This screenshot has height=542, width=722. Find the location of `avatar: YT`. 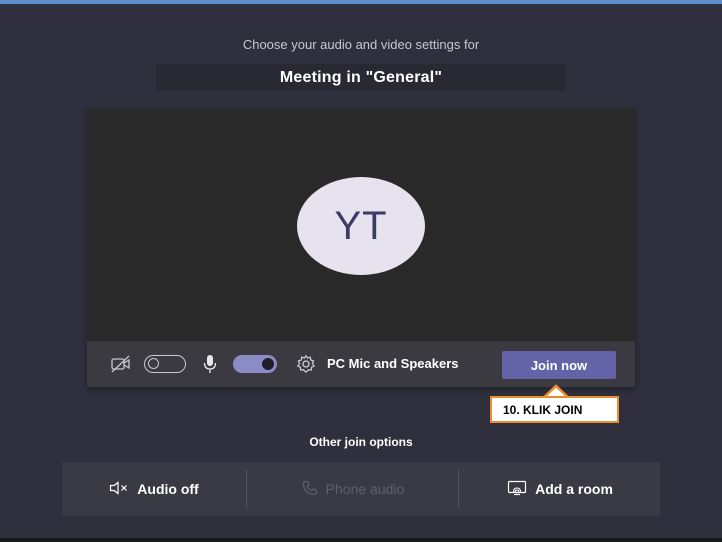

avatar: YT is located at coordinates (361, 226).